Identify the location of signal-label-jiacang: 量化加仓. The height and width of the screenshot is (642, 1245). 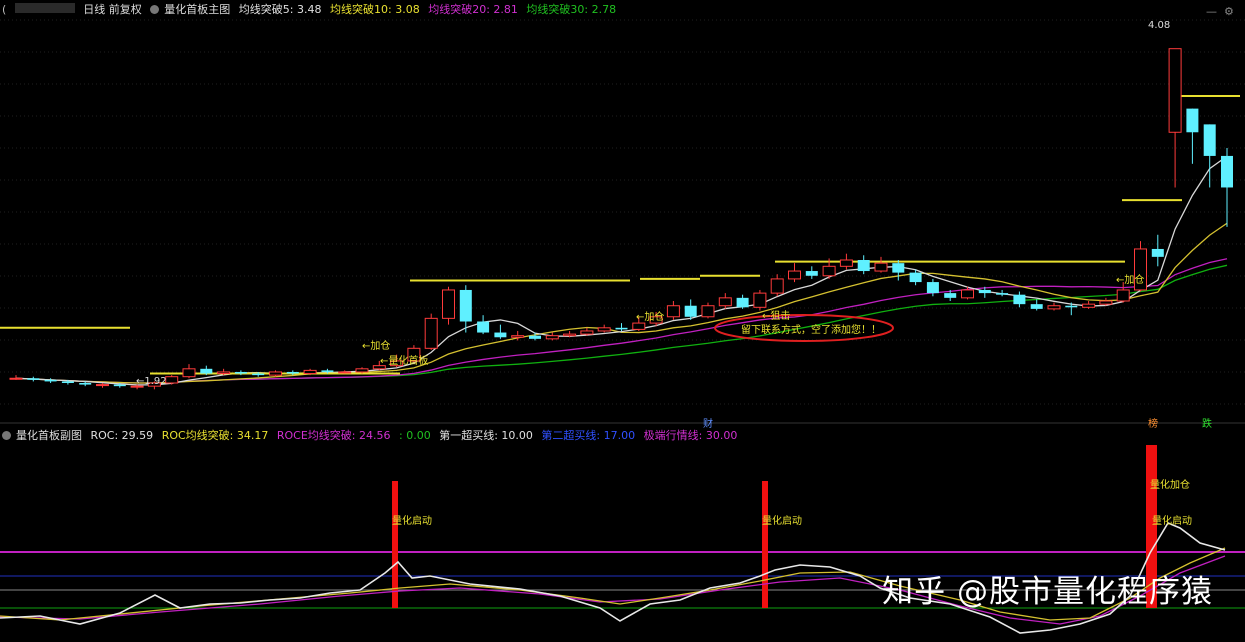
(1170, 485).